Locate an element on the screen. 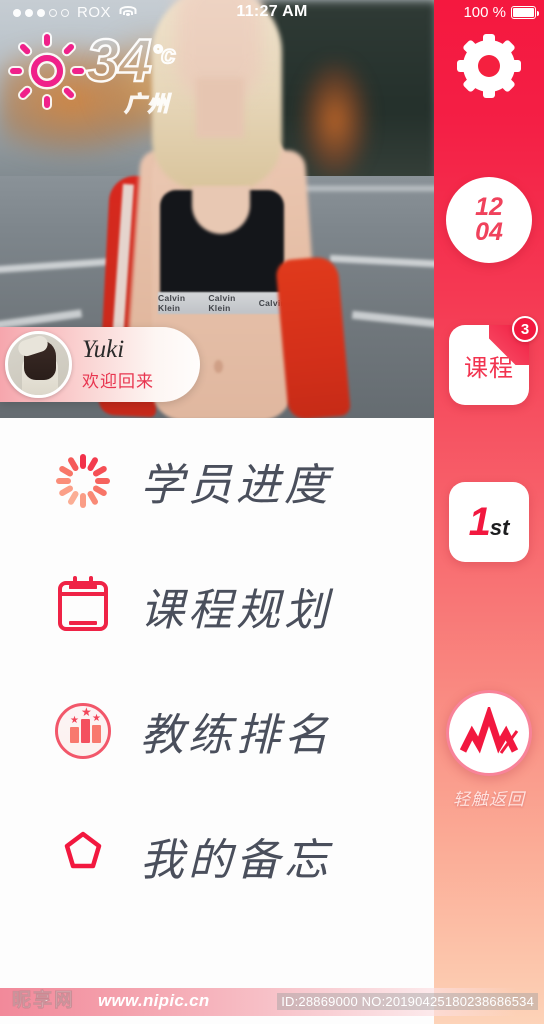 Image resolution: width=544 pixels, height=1024 pixels. welcome-greeting: 欢迎回来 is located at coordinates (118, 381).